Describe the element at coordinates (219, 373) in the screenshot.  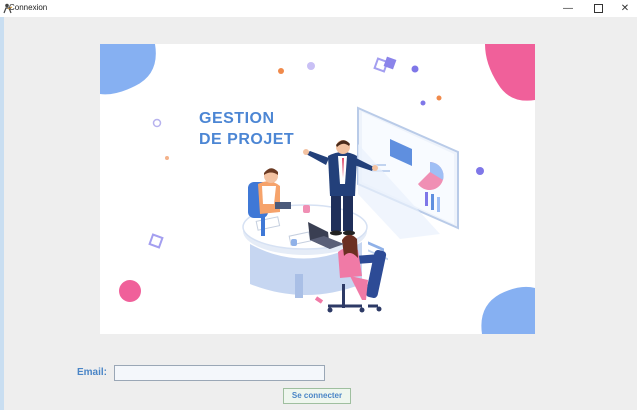
I see `email-field` at that location.